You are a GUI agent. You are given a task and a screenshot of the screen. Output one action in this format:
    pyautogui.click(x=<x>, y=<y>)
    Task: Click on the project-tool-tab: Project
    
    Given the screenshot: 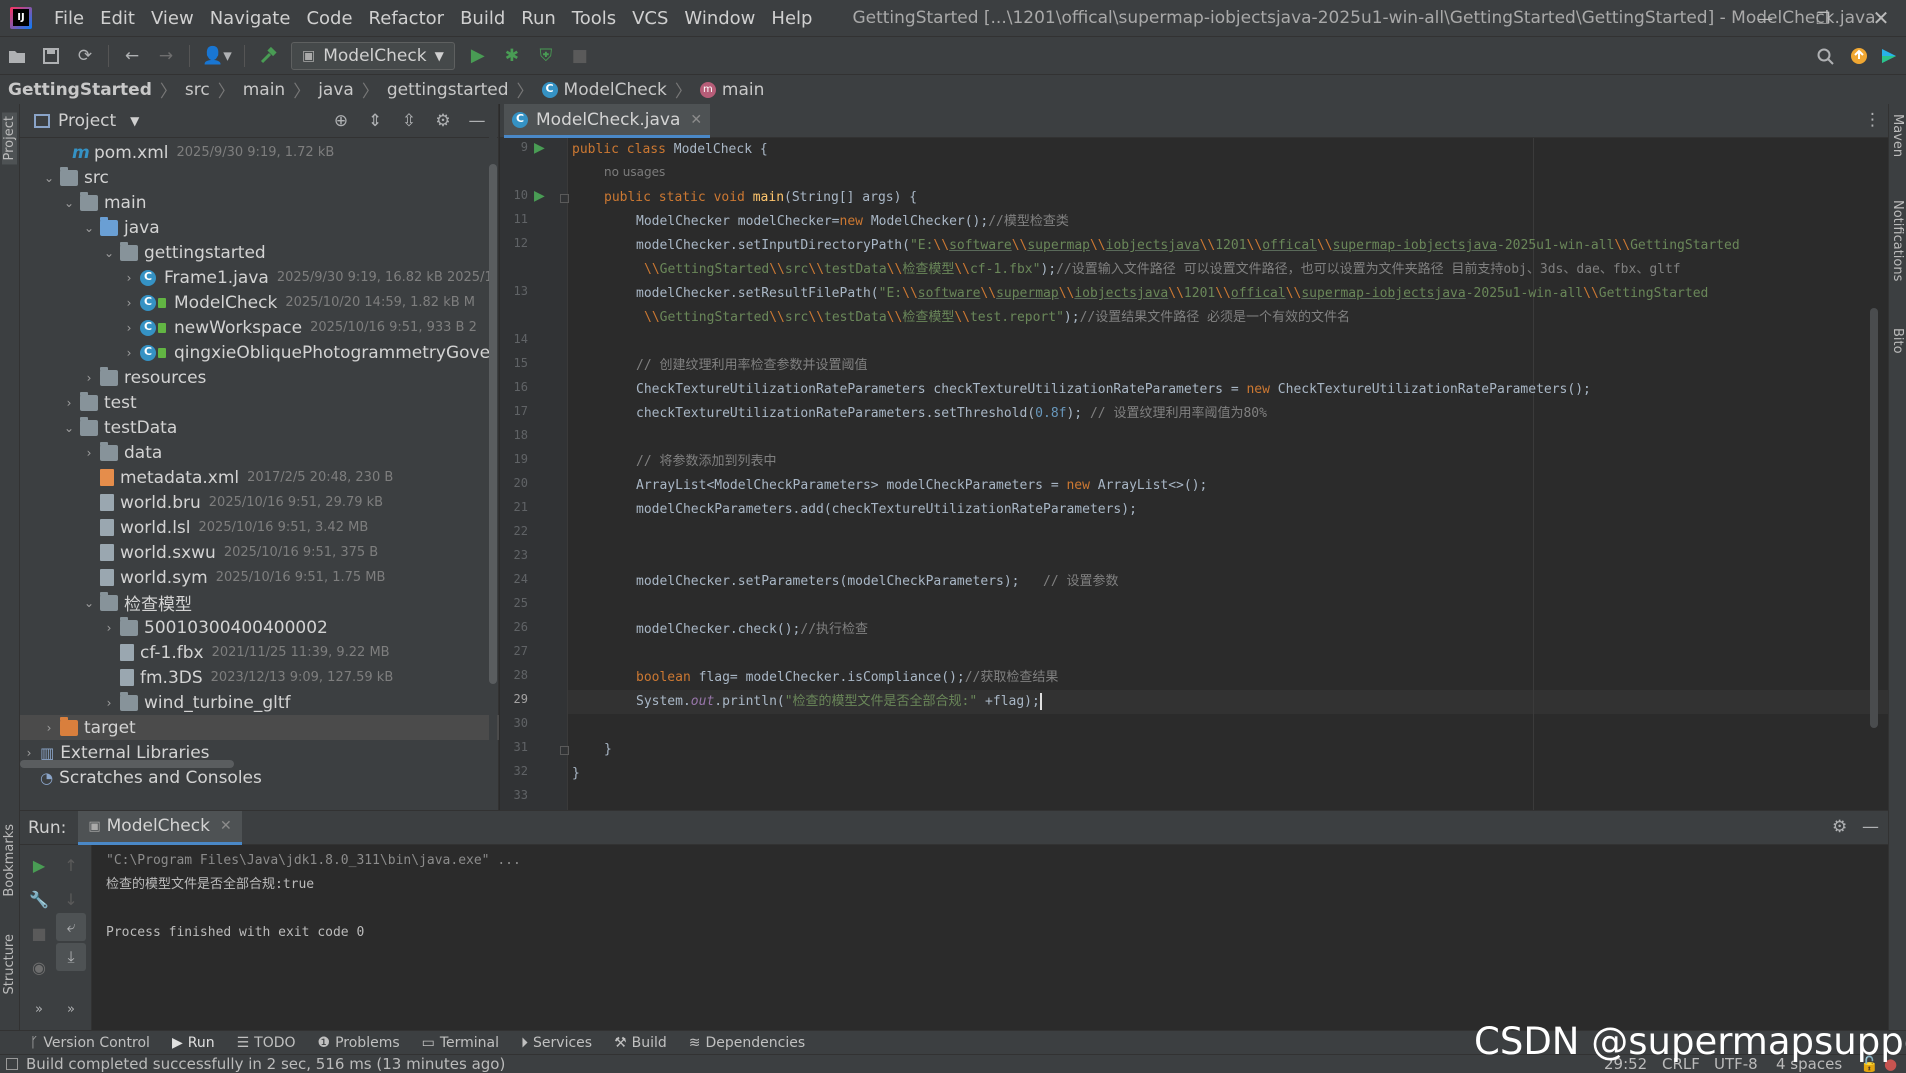 What is the action you would take?
    pyautogui.click(x=9, y=138)
    